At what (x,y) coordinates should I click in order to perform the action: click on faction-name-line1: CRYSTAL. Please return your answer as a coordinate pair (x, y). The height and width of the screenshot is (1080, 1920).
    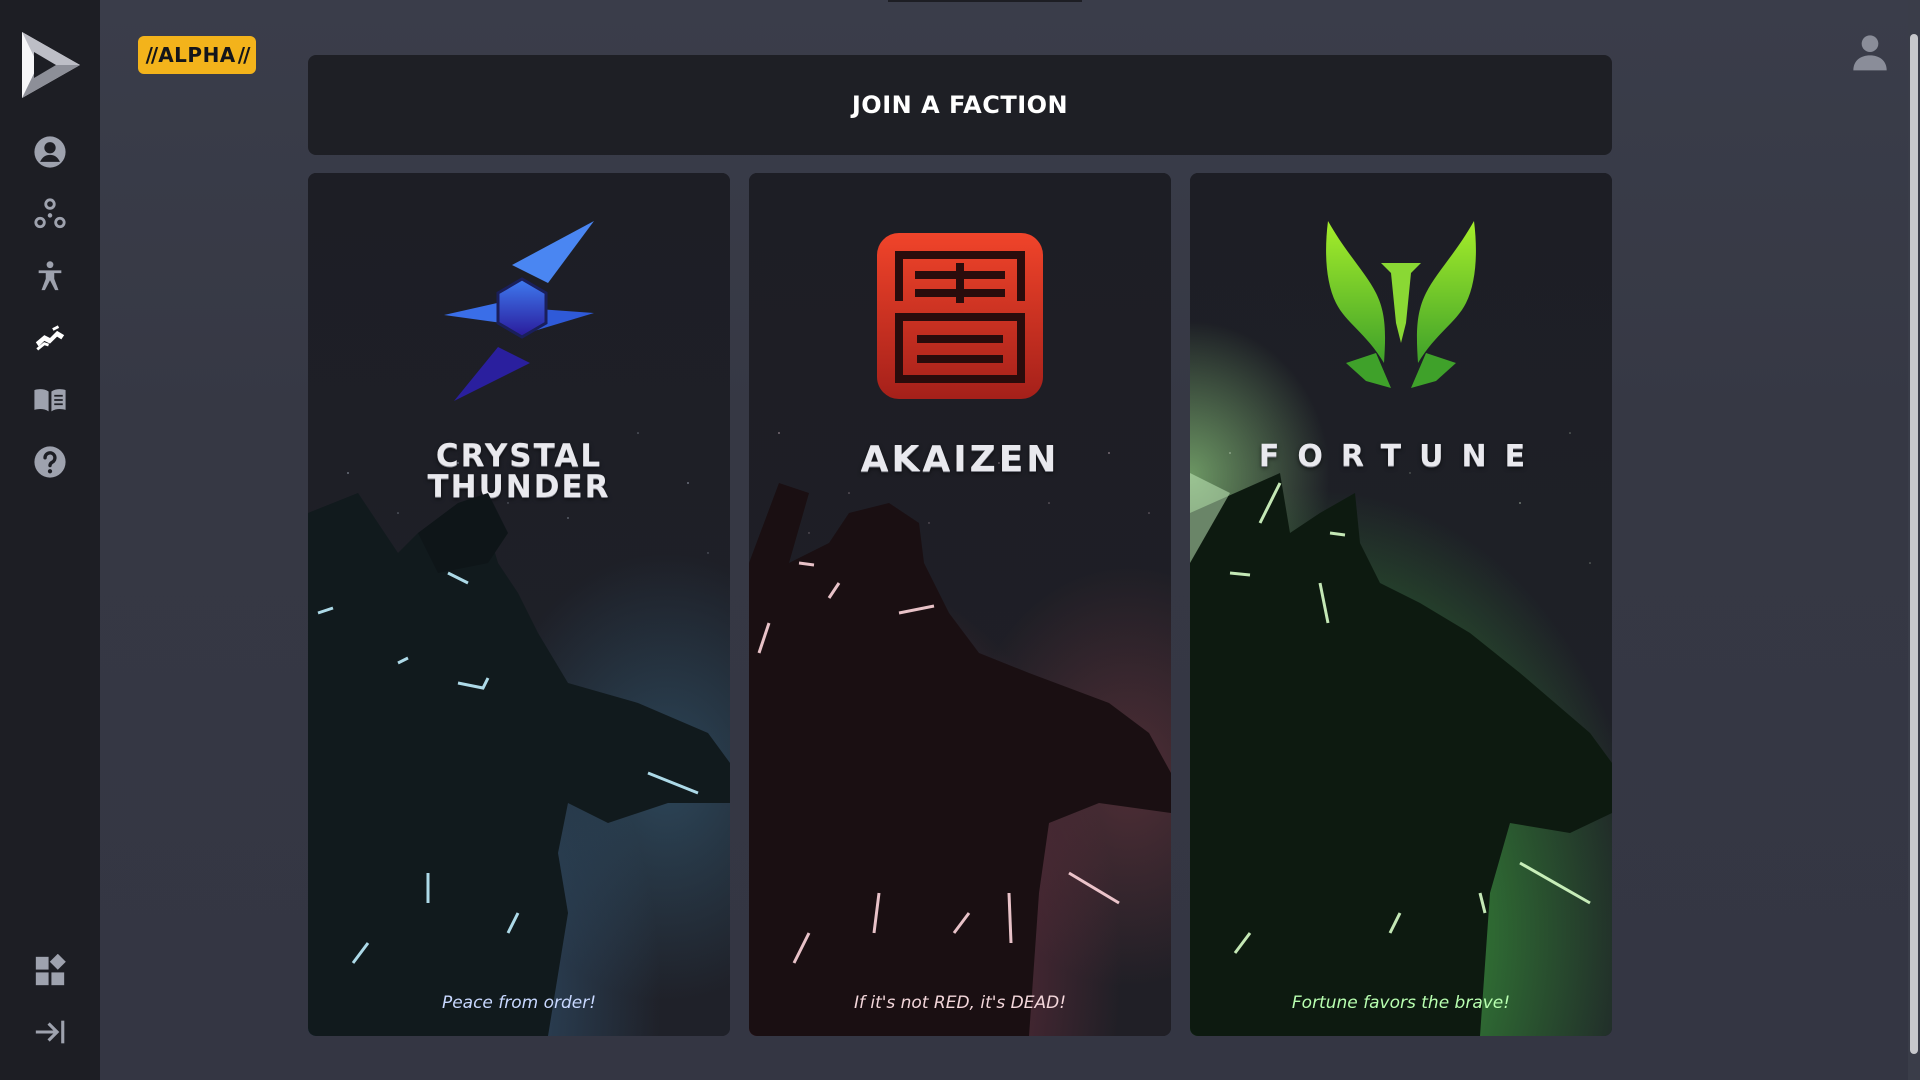
    Looking at the image, I should click on (519, 456).